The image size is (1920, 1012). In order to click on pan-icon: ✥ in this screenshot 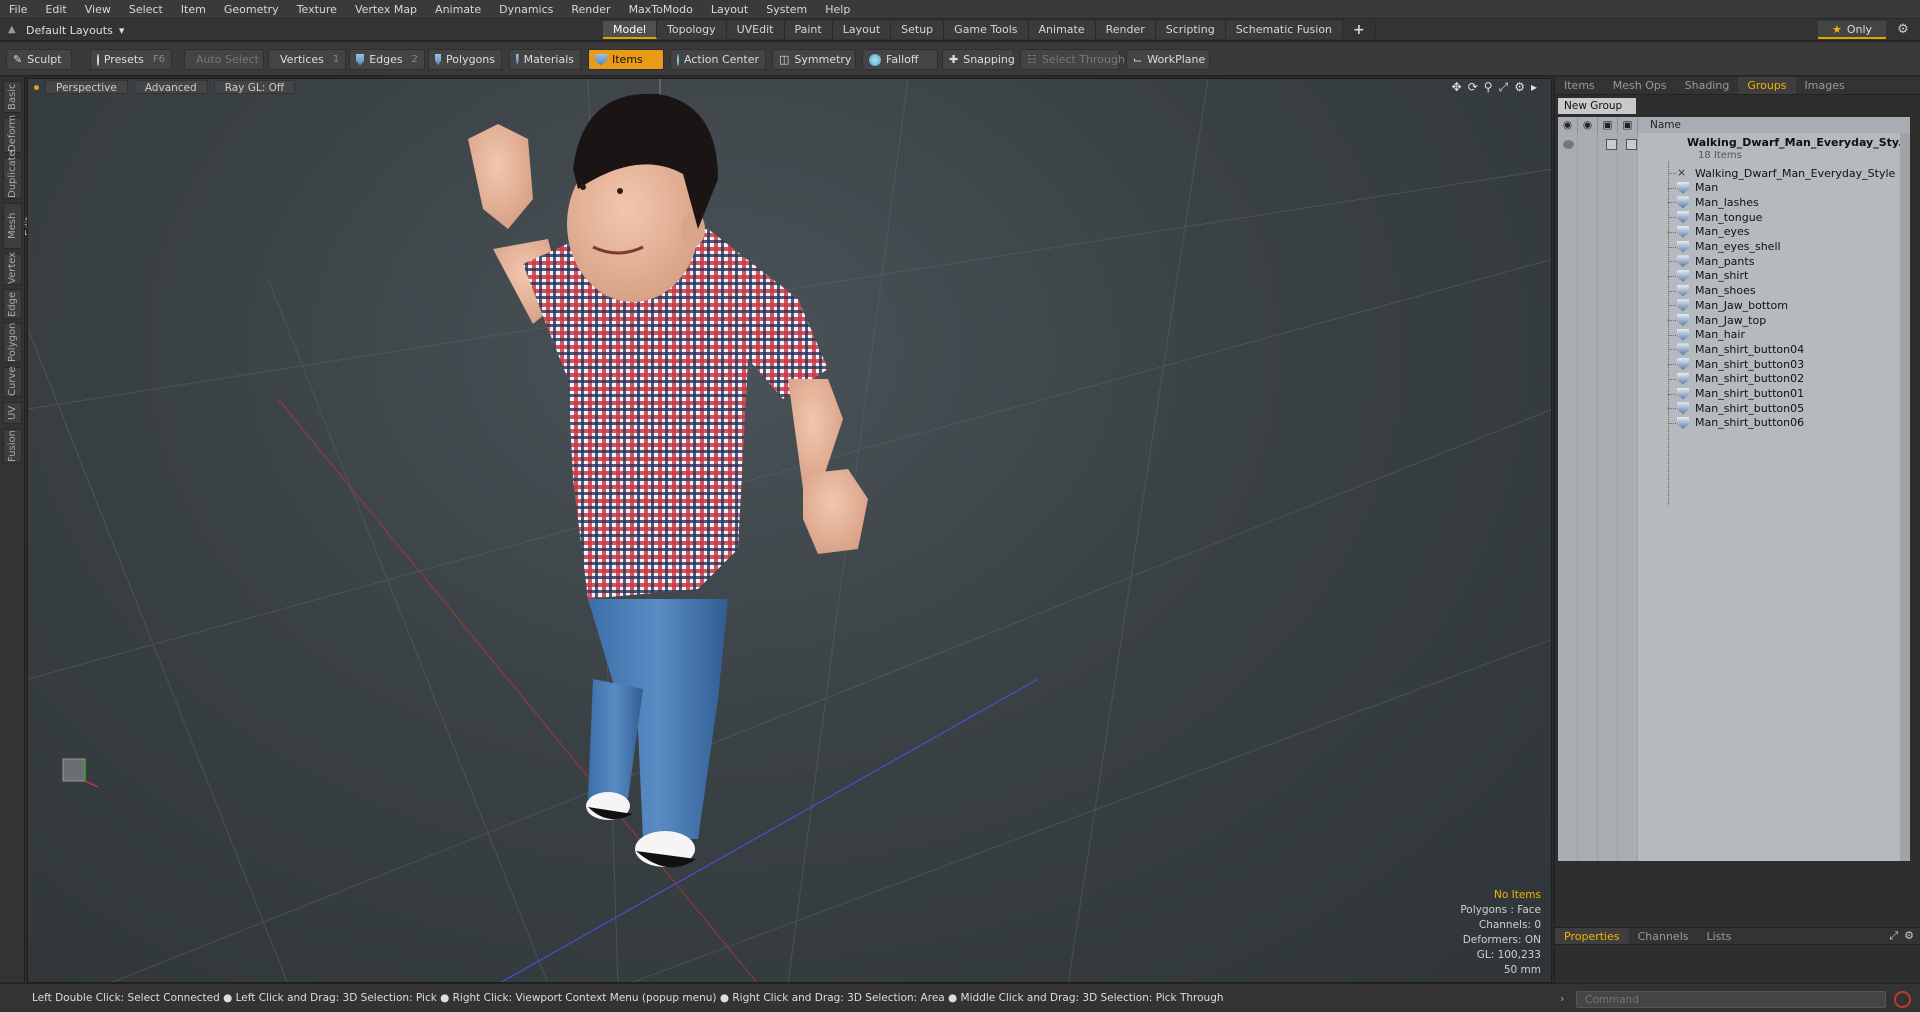, I will do `click(1457, 87)`.